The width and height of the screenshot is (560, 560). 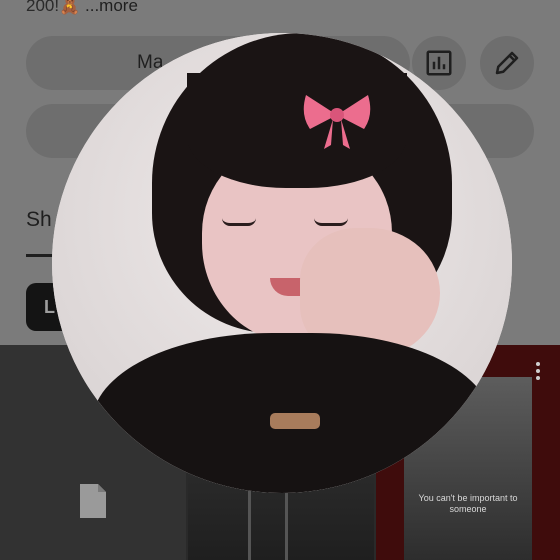 I want to click on channel-description: 200!🧸 ...more, so click(x=82, y=8).